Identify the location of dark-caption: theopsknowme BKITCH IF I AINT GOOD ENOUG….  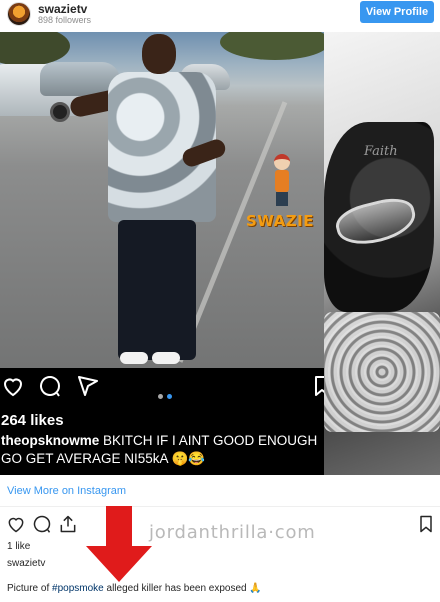
(162, 450).